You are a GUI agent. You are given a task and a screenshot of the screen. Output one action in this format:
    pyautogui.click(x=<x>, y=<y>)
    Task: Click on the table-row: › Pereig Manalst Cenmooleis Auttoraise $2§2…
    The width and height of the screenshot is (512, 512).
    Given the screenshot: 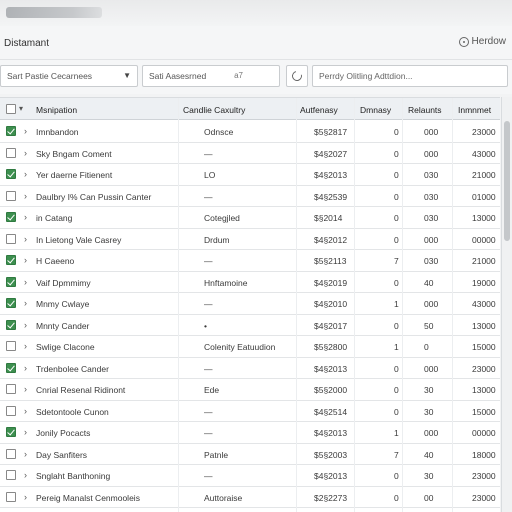 What is the action you would take?
    pyautogui.click(x=250, y=497)
    